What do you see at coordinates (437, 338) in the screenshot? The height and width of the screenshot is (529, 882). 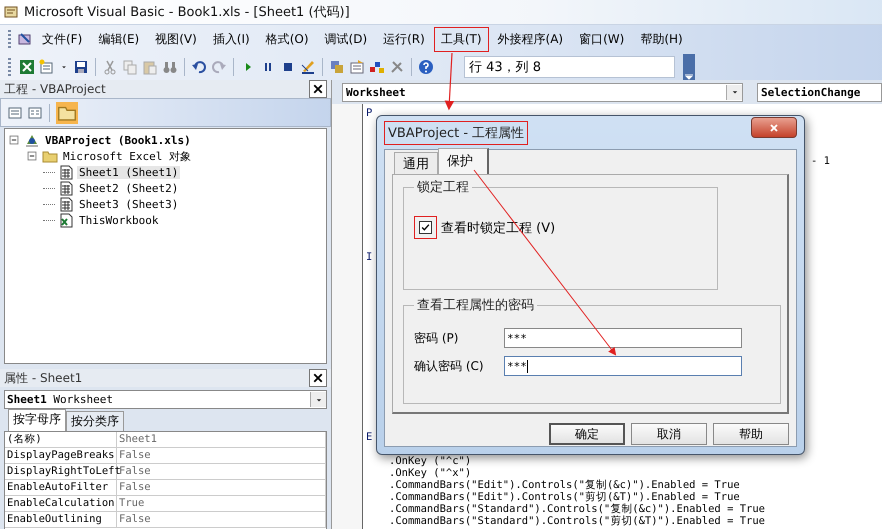 I see `field-label: 密码 (P)` at bounding box center [437, 338].